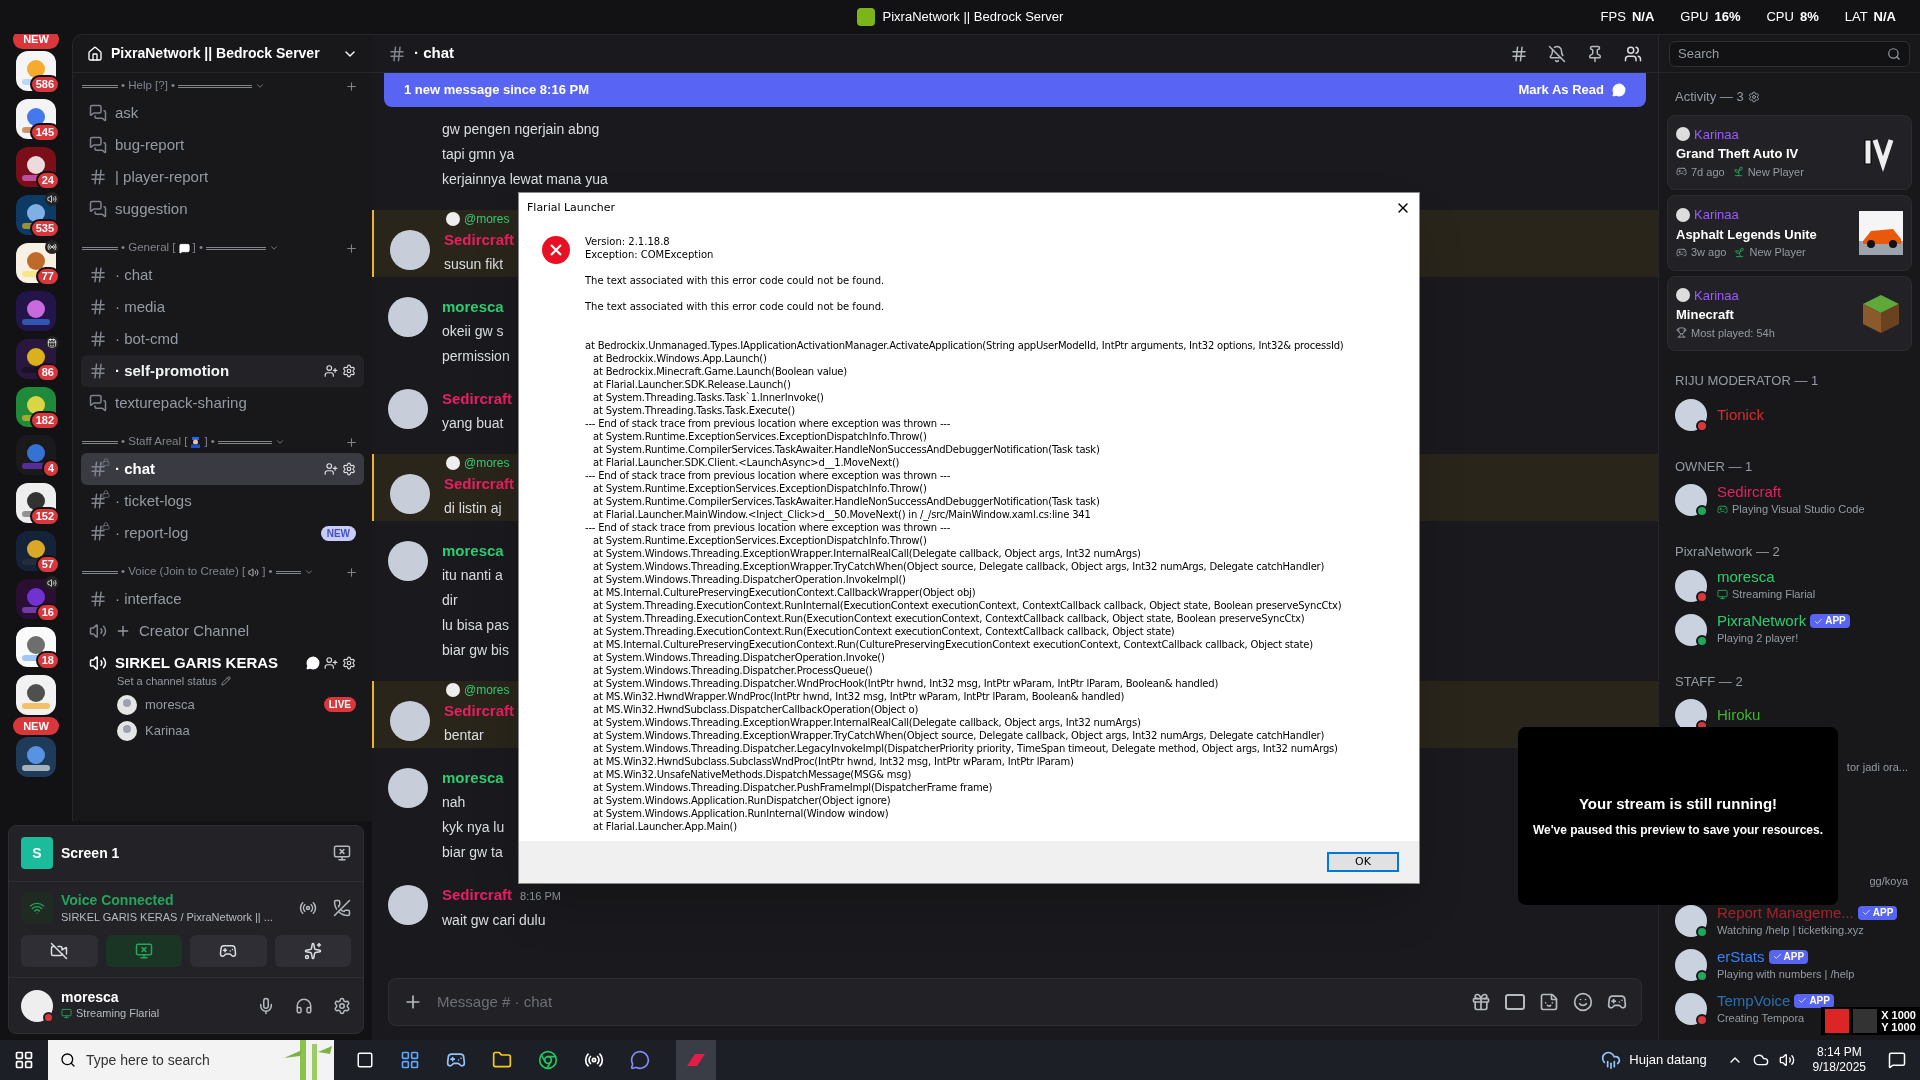  What do you see at coordinates (365, 1060) in the screenshot?
I see `task-view-icon` at bounding box center [365, 1060].